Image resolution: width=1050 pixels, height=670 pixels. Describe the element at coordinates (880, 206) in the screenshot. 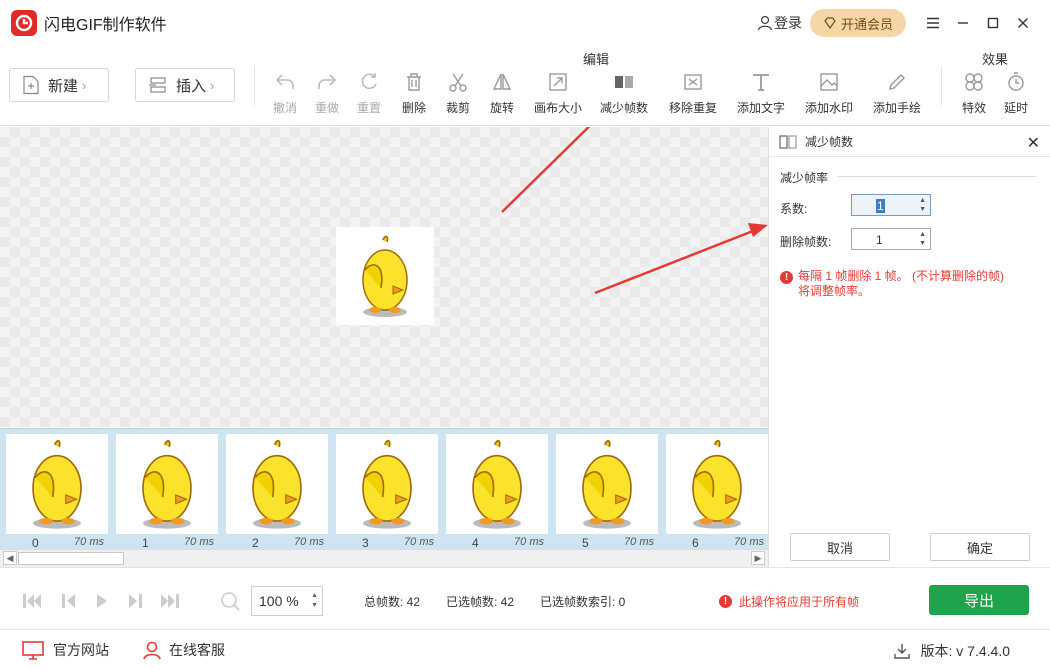

I see `factor-value: 1` at that location.